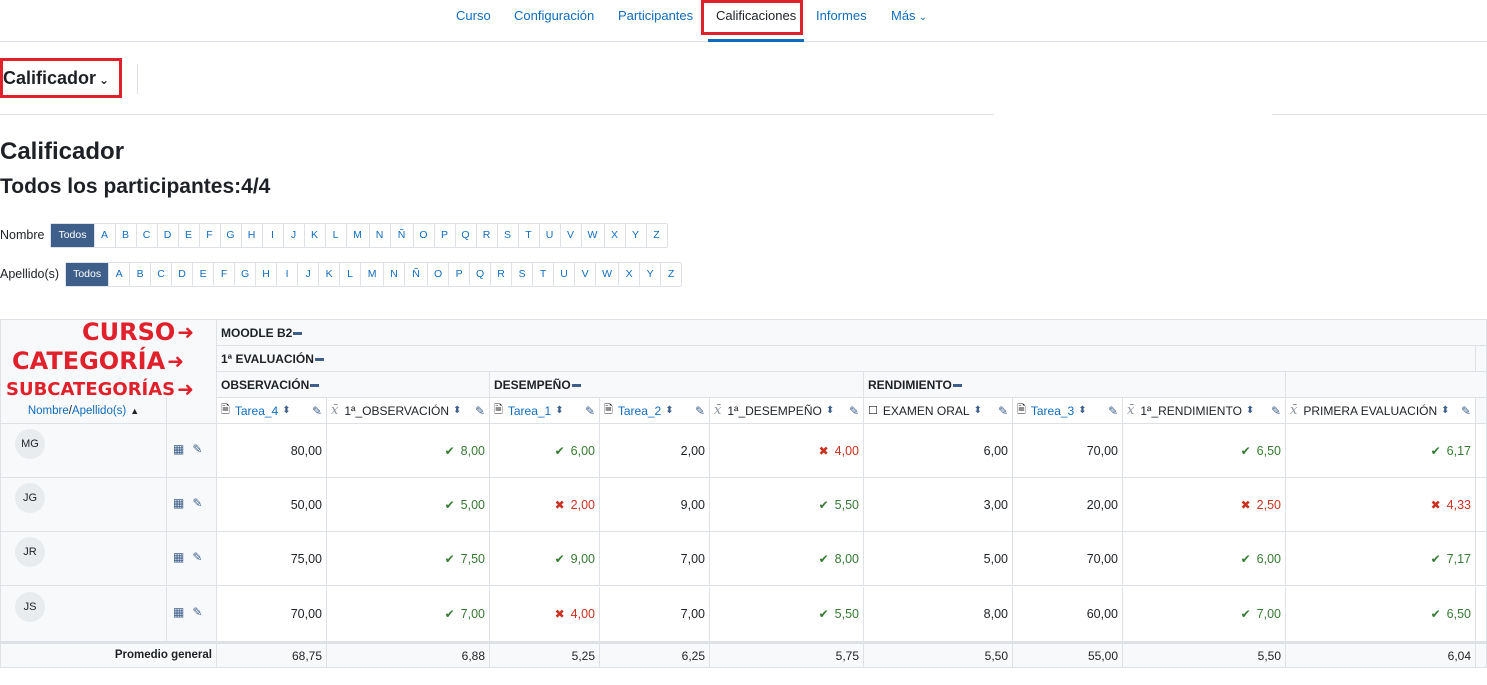 Image resolution: width=1487 pixels, height=685 pixels. I want to click on sort-by-last-name: Apellido(s), so click(99, 411).